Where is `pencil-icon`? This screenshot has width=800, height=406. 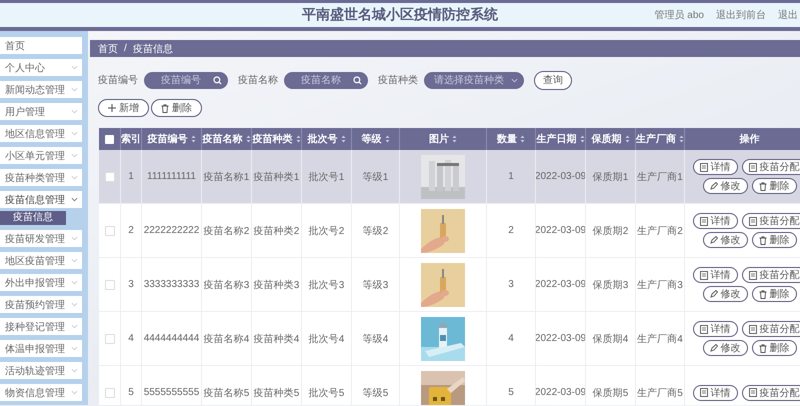
pencil-icon is located at coordinates (714, 186).